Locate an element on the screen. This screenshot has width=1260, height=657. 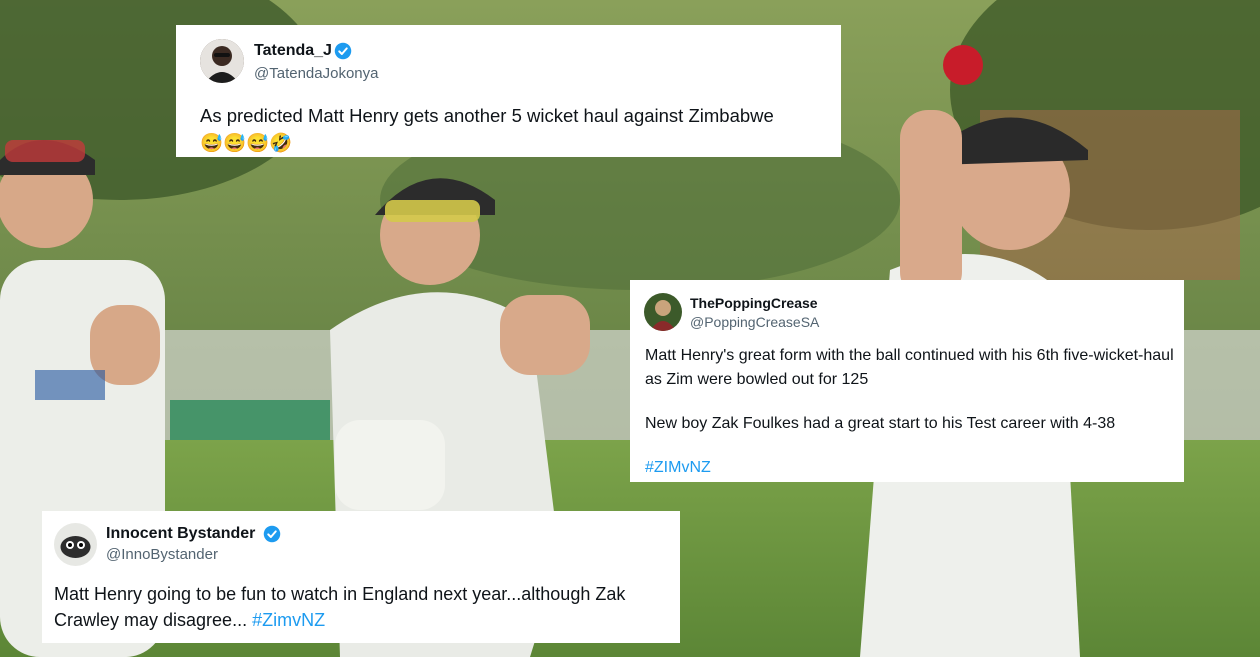
hashtag-link: #ZimvNZ is located at coordinates (288, 620).